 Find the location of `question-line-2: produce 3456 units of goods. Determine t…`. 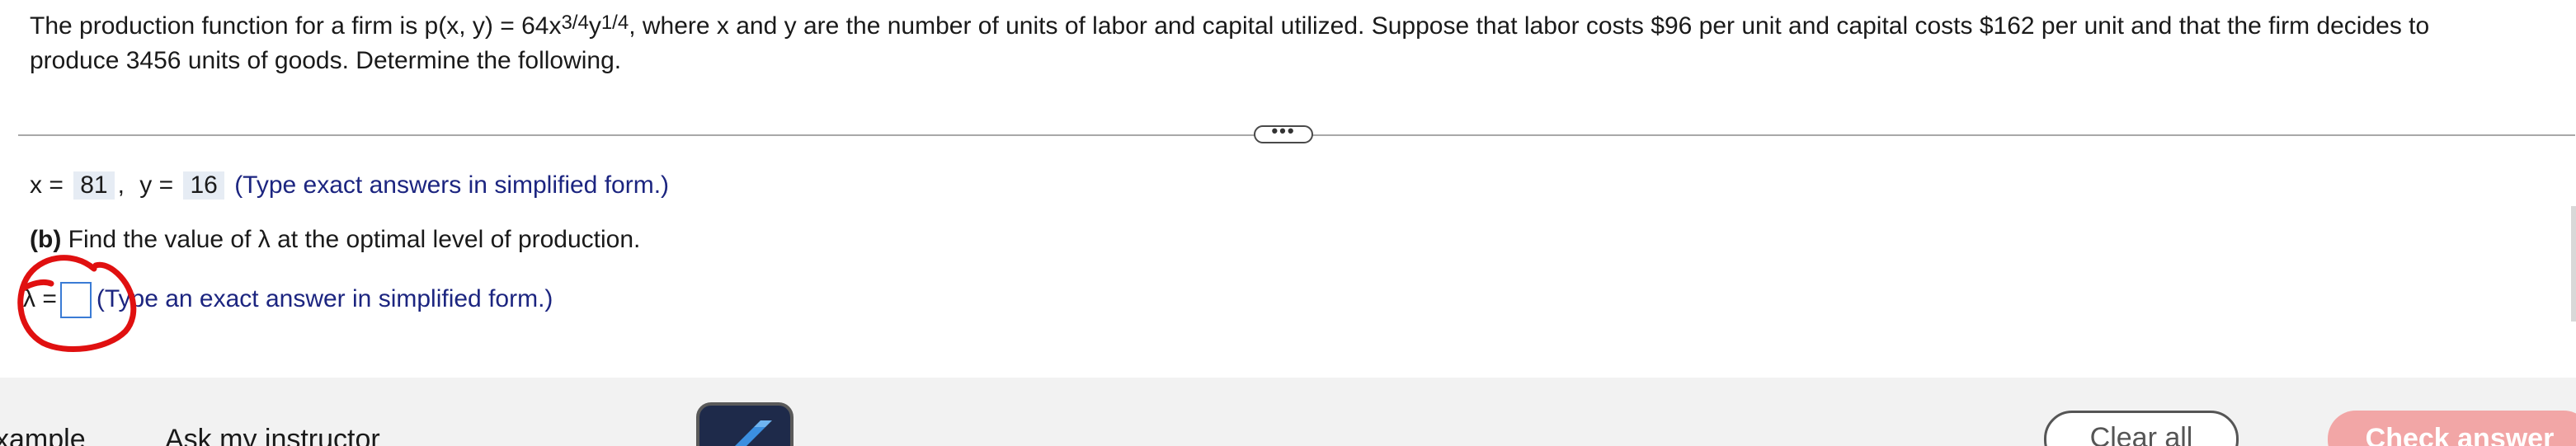

question-line-2: produce 3456 units of goods. Determine t… is located at coordinates (326, 60).